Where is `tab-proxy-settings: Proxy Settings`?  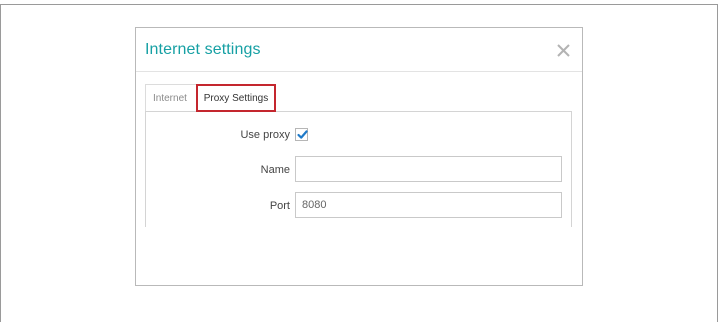
tab-proxy-settings: Proxy Settings is located at coordinates (236, 98).